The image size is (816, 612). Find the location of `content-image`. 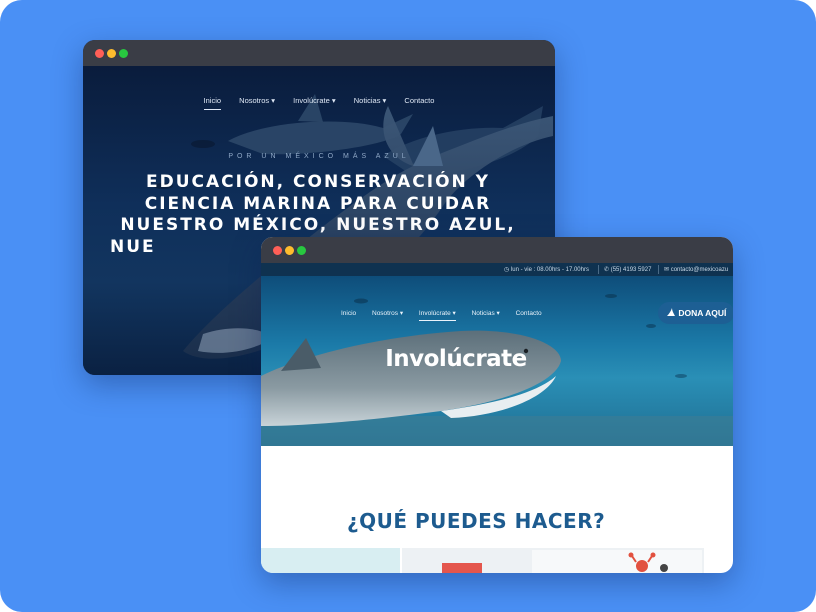

content-image is located at coordinates (553, 560).